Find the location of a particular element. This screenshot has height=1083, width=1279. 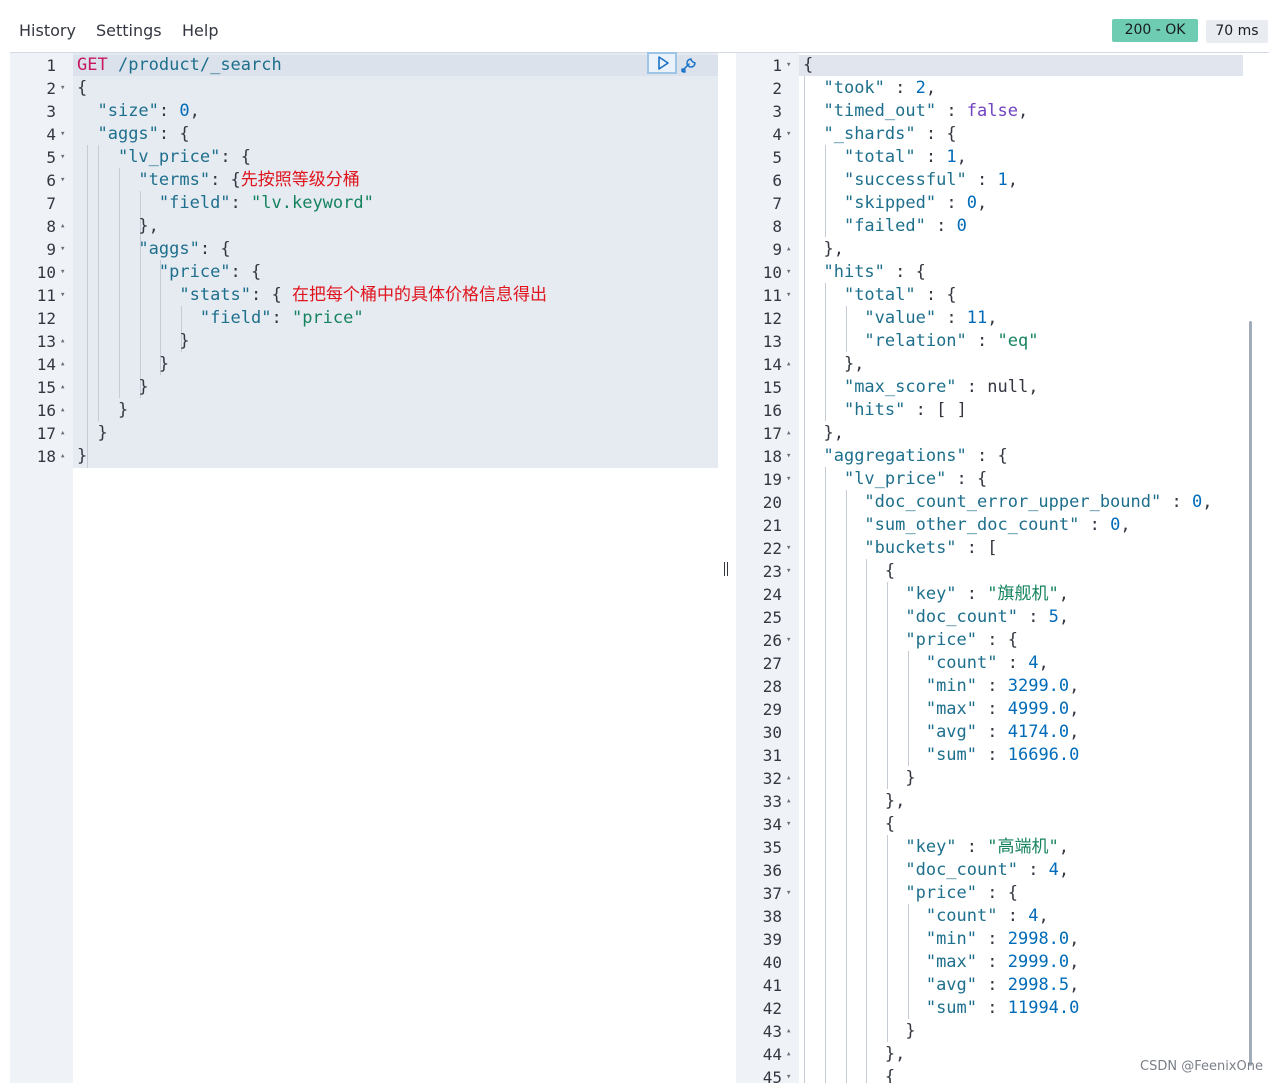

json-number: 4 is located at coordinates (1033, 916).